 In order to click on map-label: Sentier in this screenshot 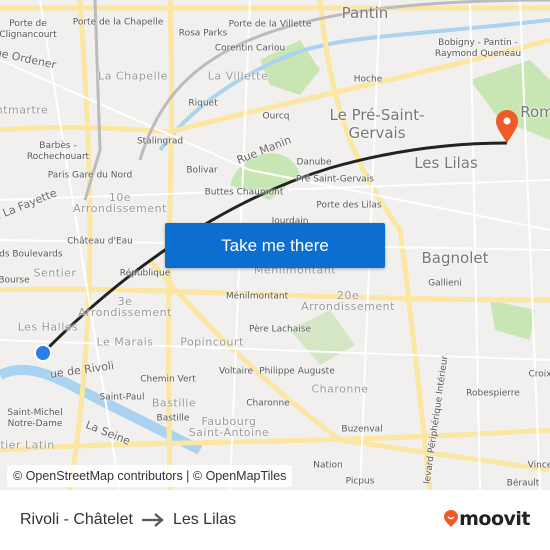, I will do `click(55, 273)`.